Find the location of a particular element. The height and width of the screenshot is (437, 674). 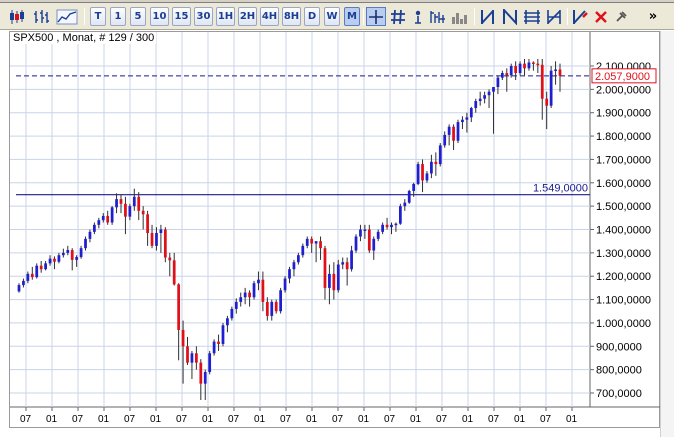

timeframe-4h-button: 4H is located at coordinates (269, 16).